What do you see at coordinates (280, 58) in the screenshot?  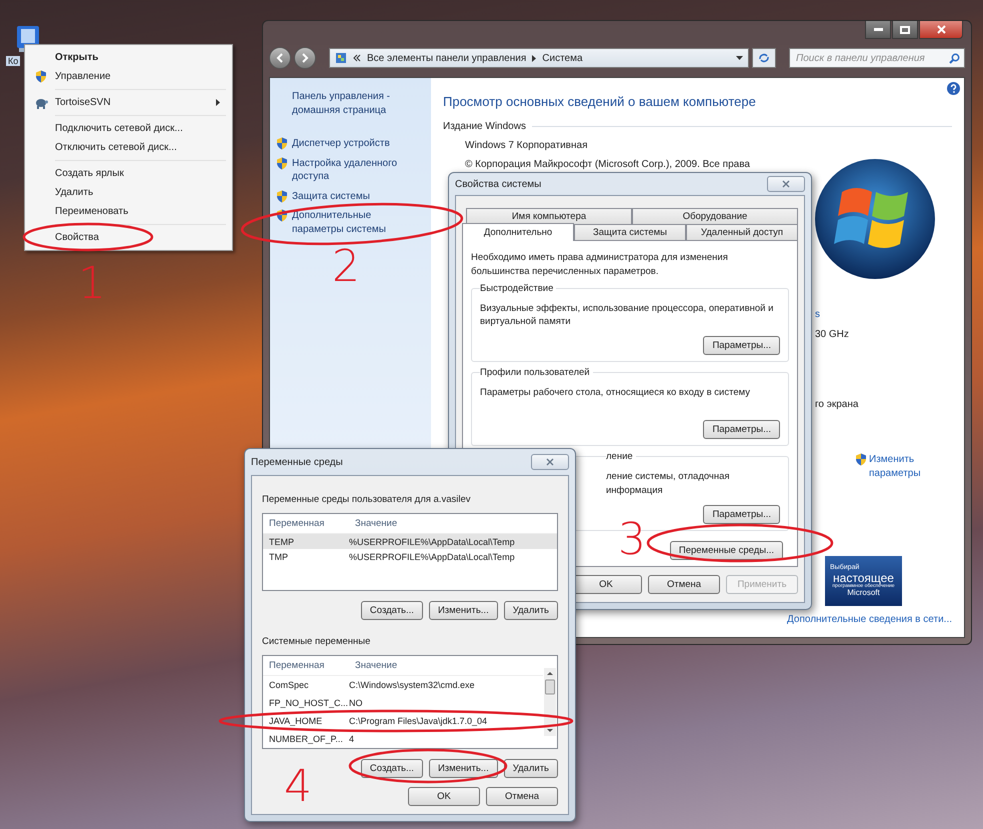 I see `back-button` at bounding box center [280, 58].